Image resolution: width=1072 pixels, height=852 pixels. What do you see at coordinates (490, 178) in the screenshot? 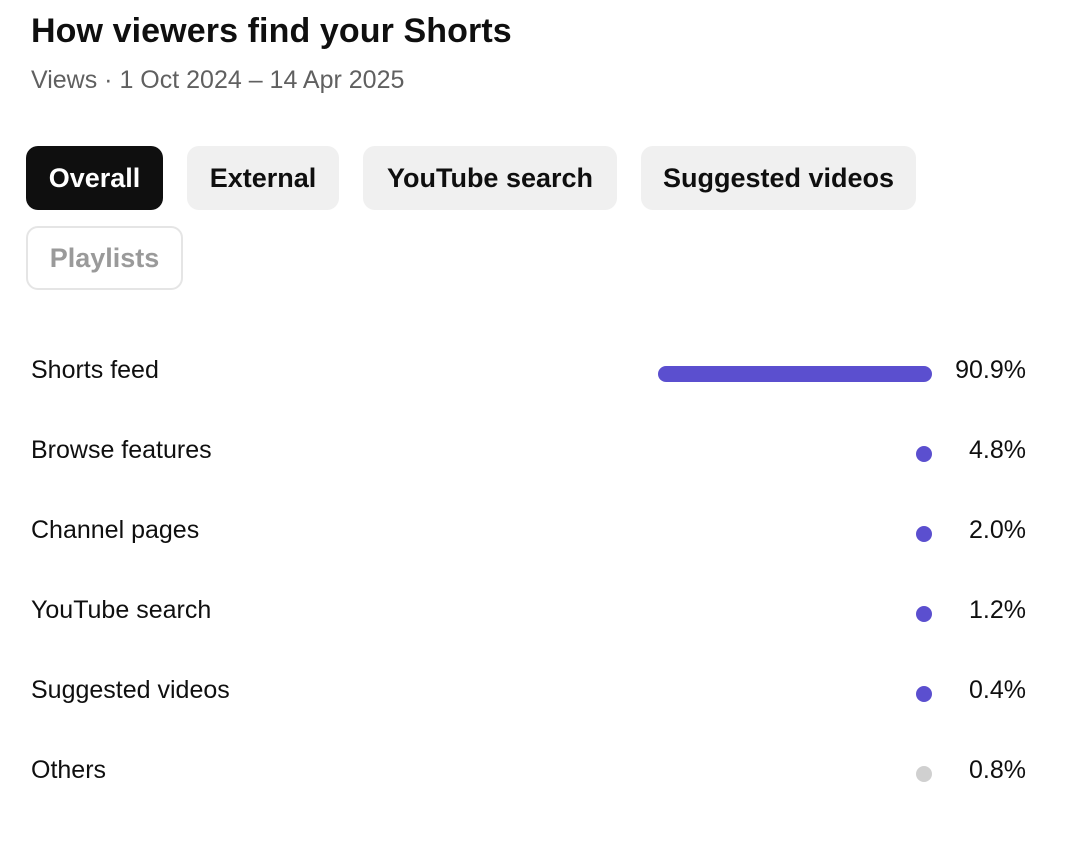
I see `chip-youtube-search: YouTube search` at bounding box center [490, 178].